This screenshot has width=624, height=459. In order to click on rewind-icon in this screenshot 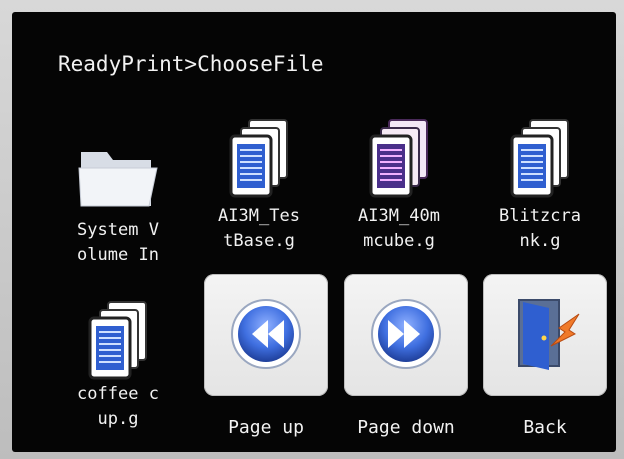, I will do `click(266, 334)`.